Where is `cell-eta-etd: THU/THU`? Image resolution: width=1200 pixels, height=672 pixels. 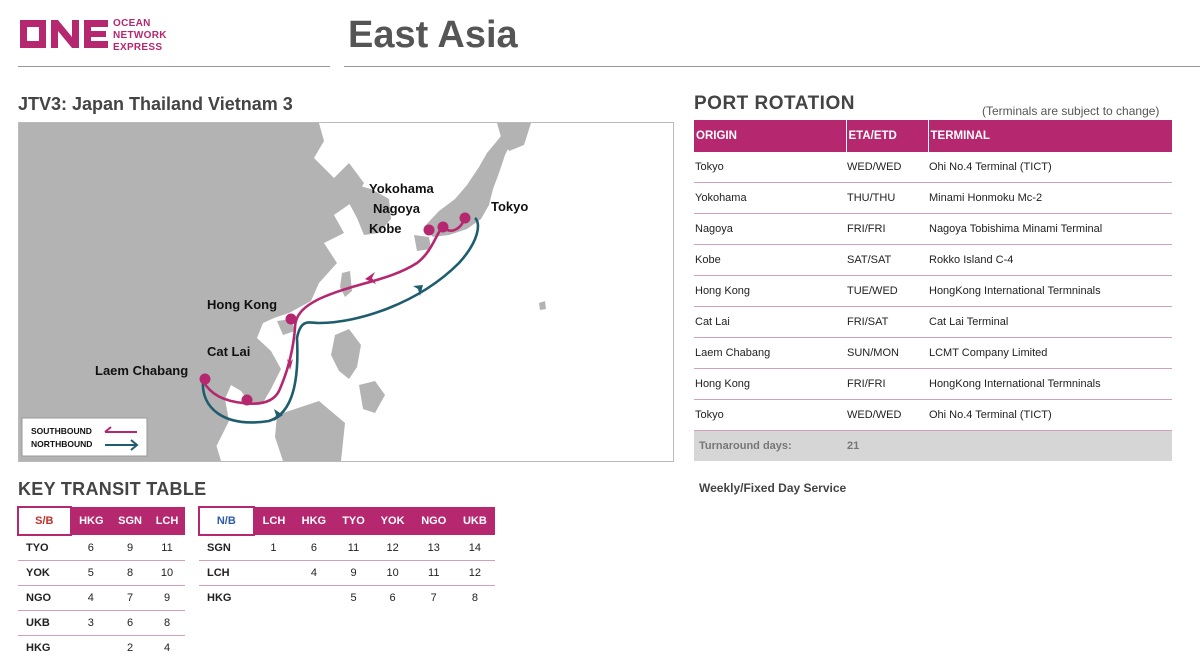
cell-eta-etd: THU/THU is located at coordinates (887, 198).